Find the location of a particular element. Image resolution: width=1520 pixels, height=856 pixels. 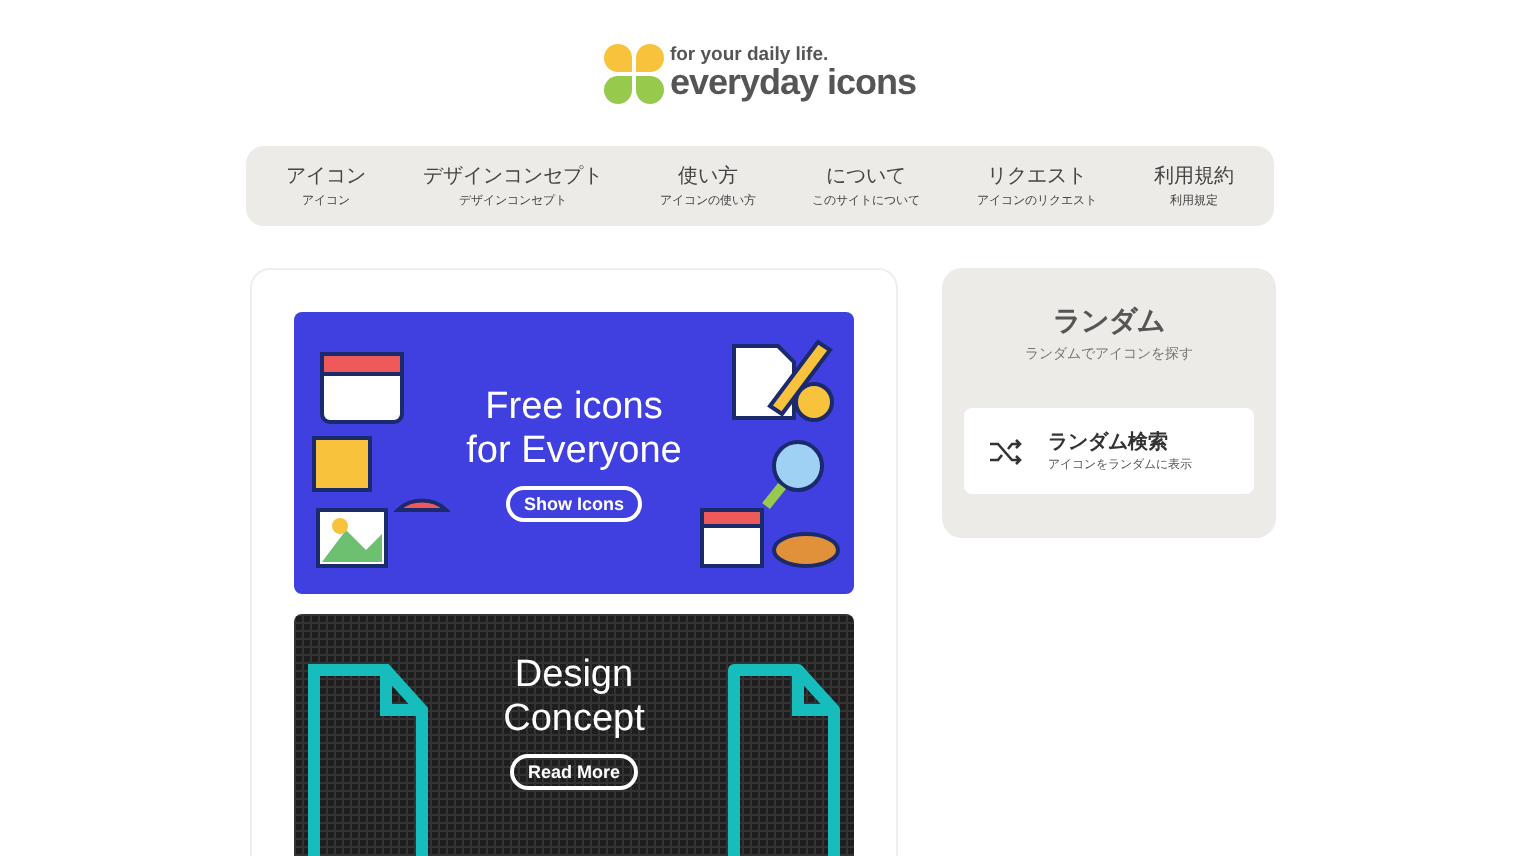

logo-wordmark: everyday icons is located at coordinates (793, 82).